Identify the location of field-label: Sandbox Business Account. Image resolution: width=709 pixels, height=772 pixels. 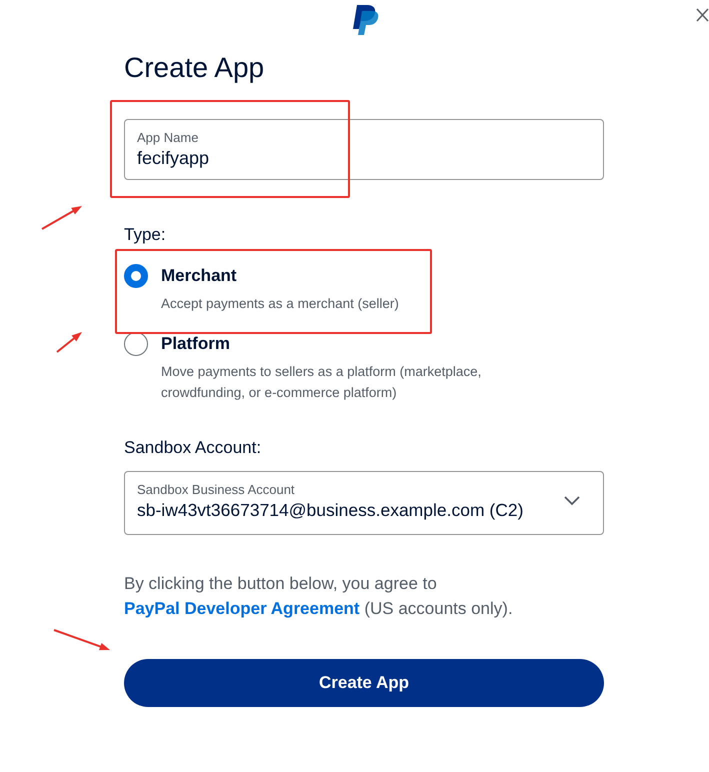
(216, 489).